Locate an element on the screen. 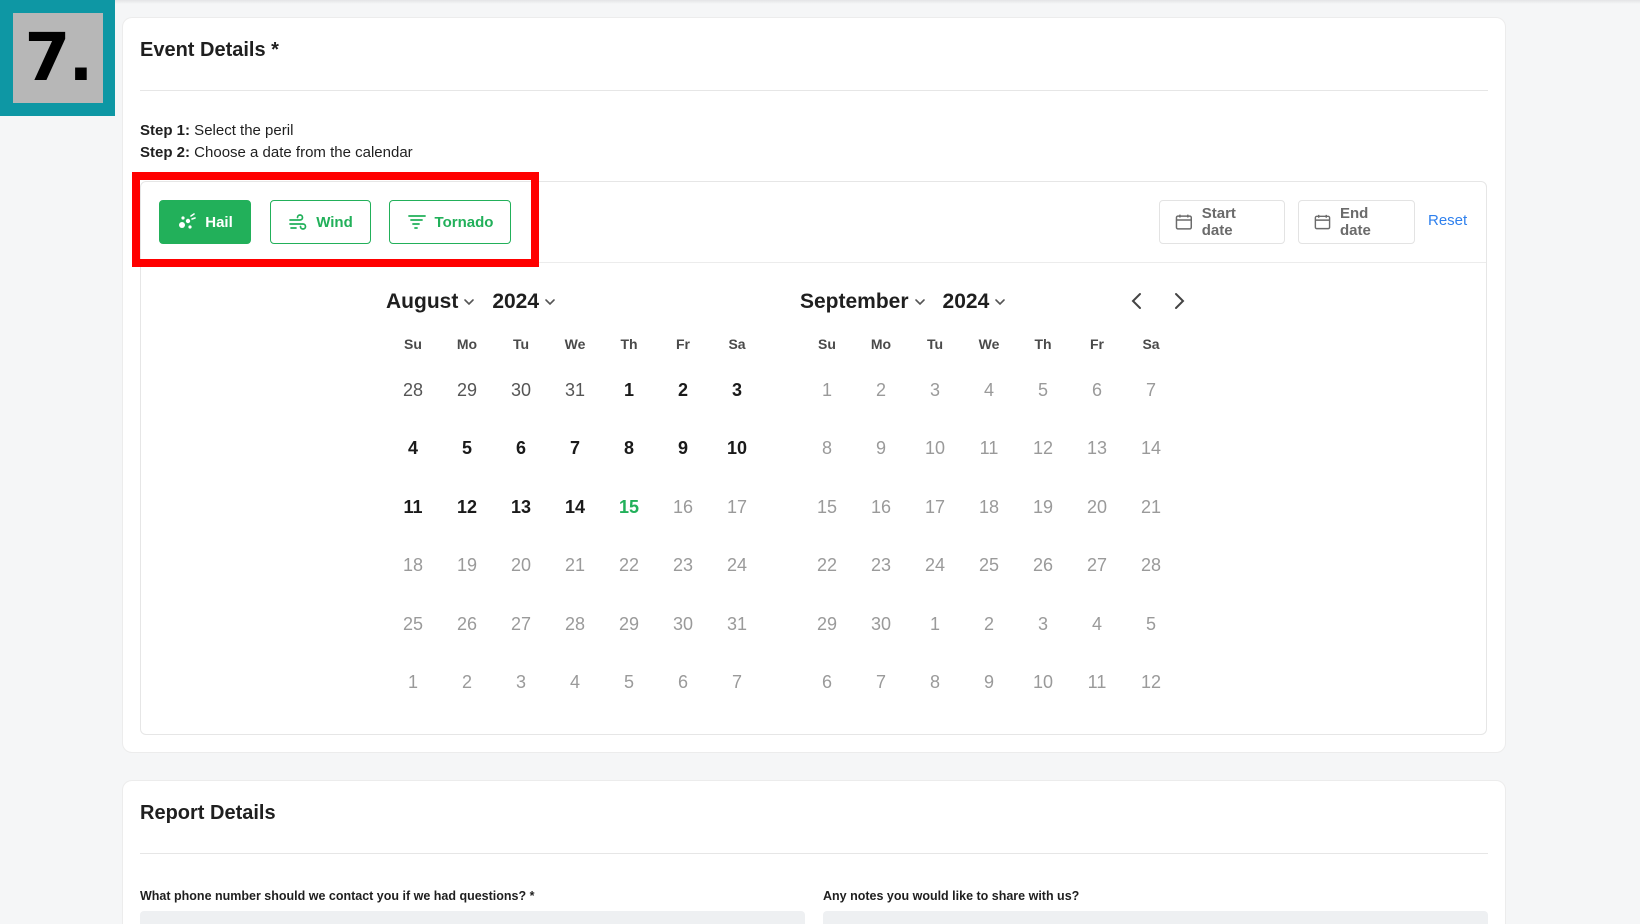  reset-link: Reset is located at coordinates (1447, 220).